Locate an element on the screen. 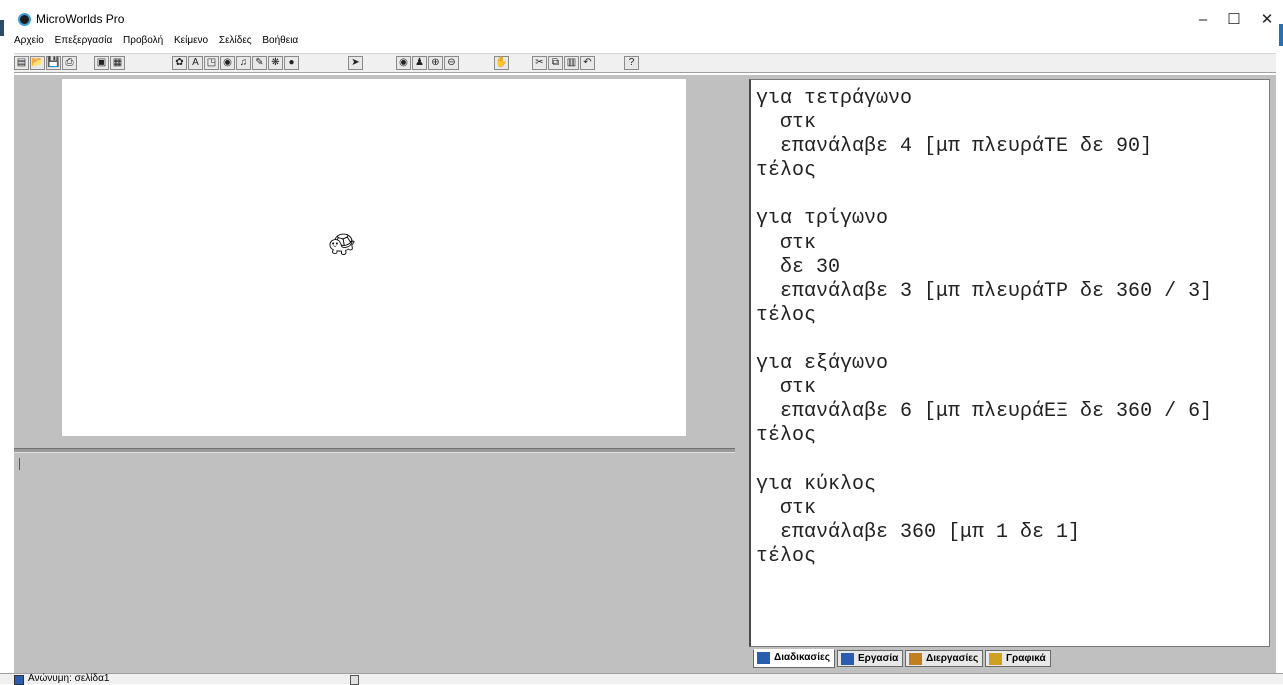  copy-icon: ⧉ is located at coordinates (555, 63).